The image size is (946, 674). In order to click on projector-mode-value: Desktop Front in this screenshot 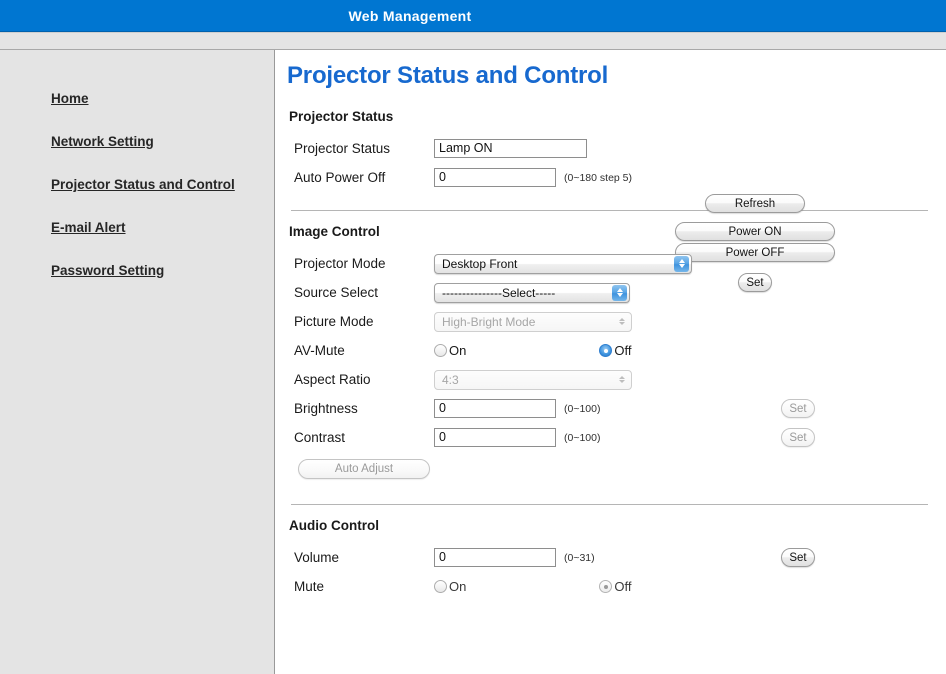, I will do `click(480, 263)`.